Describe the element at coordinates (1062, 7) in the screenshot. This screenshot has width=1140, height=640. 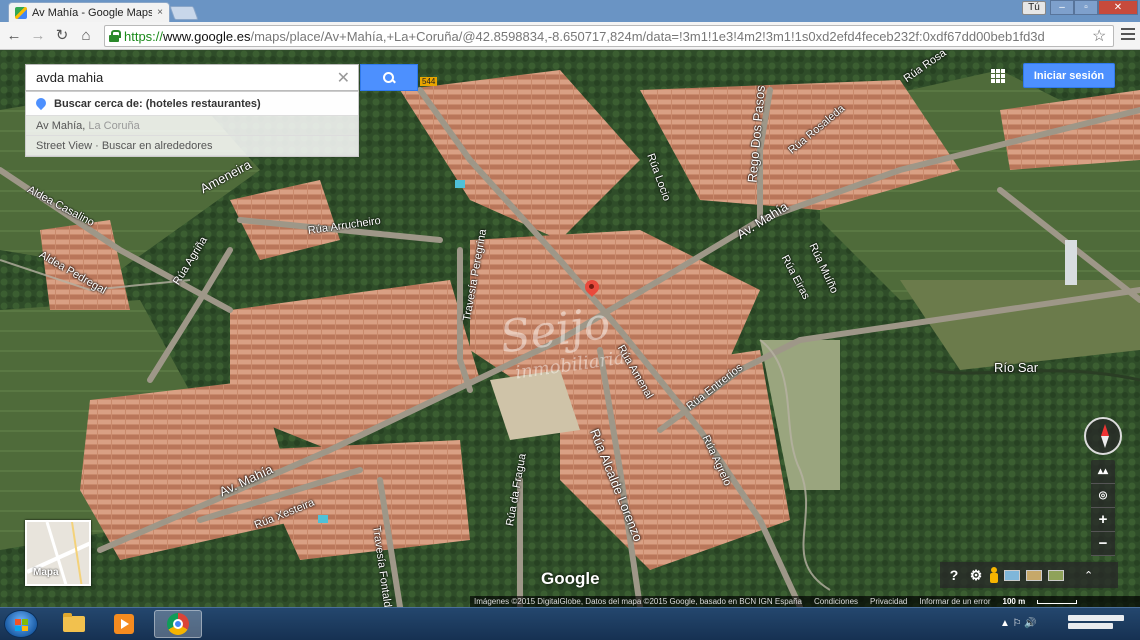
I see `minimize-button: –` at that location.